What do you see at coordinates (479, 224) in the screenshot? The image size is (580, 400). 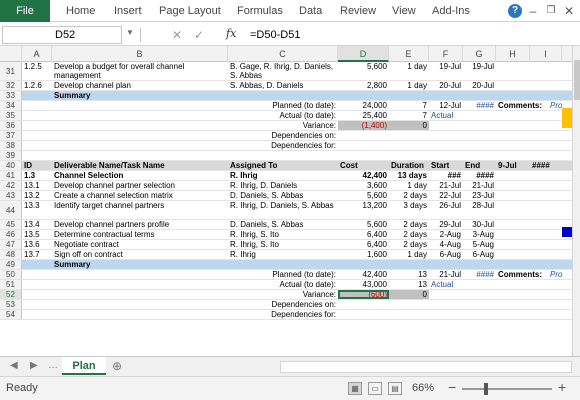 I see `cell-g45: 30-Jul` at bounding box center [479, 224].